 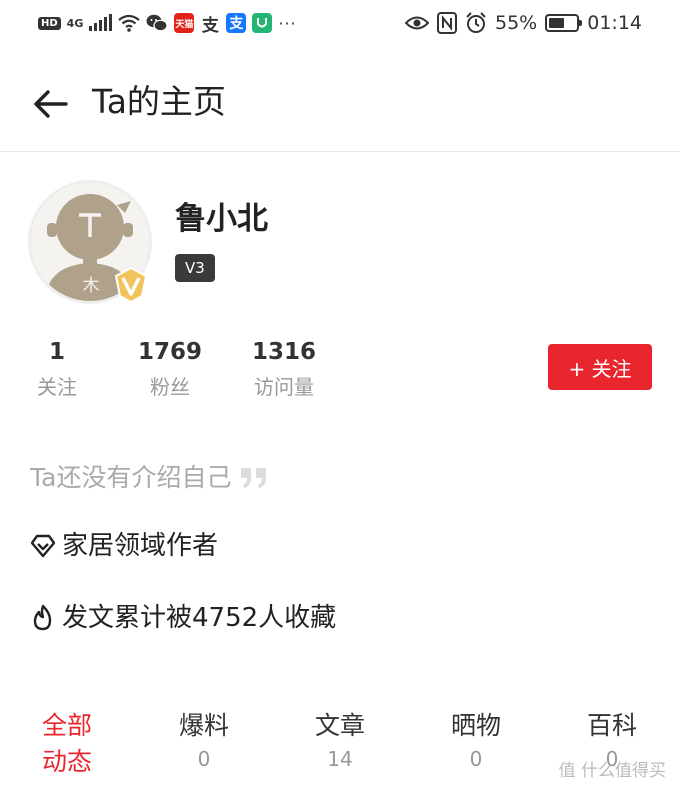 I want to click on clock: 01:14, so click(x=614, y=23).